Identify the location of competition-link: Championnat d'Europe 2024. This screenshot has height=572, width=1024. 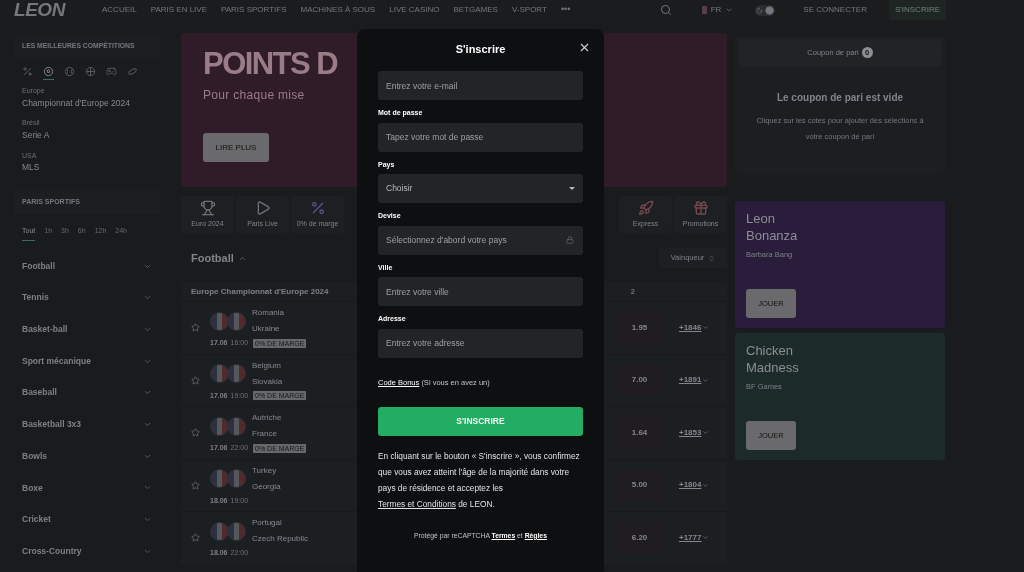
(87, 103).